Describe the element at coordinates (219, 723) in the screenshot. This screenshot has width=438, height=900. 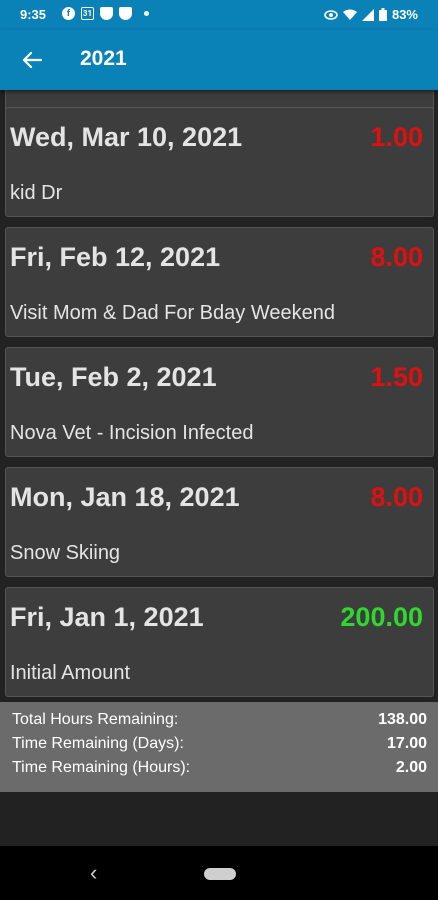
I see `summary-row-total-hours: Total Hours Remaining: 138.00` at that location.